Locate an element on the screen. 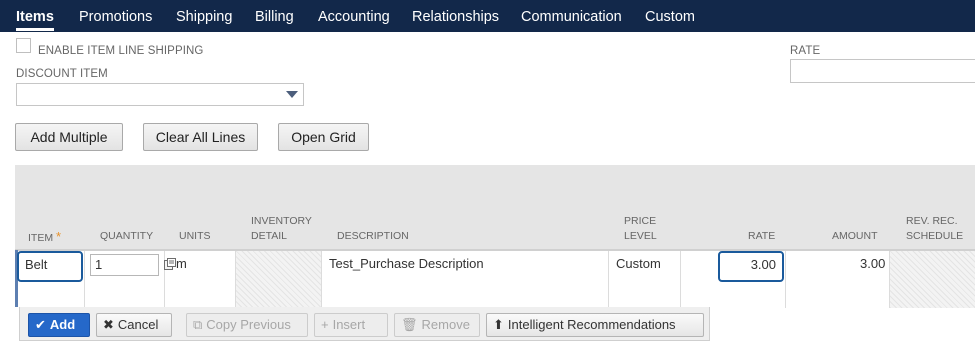 The width and height of the screenshot is (975, 341). chevron-down-icon is located at coordinates (292, 94).